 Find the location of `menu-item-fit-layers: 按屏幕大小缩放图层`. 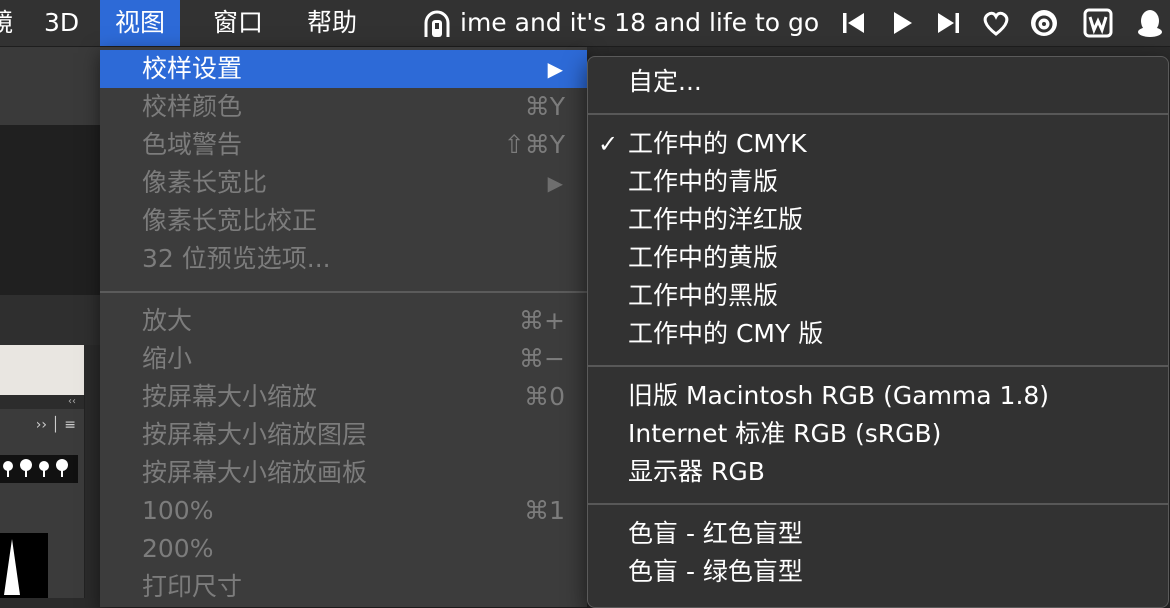

menu-item-fit-layers: 按屏幕大小缩放图层 is located at coordinates (343, 435).